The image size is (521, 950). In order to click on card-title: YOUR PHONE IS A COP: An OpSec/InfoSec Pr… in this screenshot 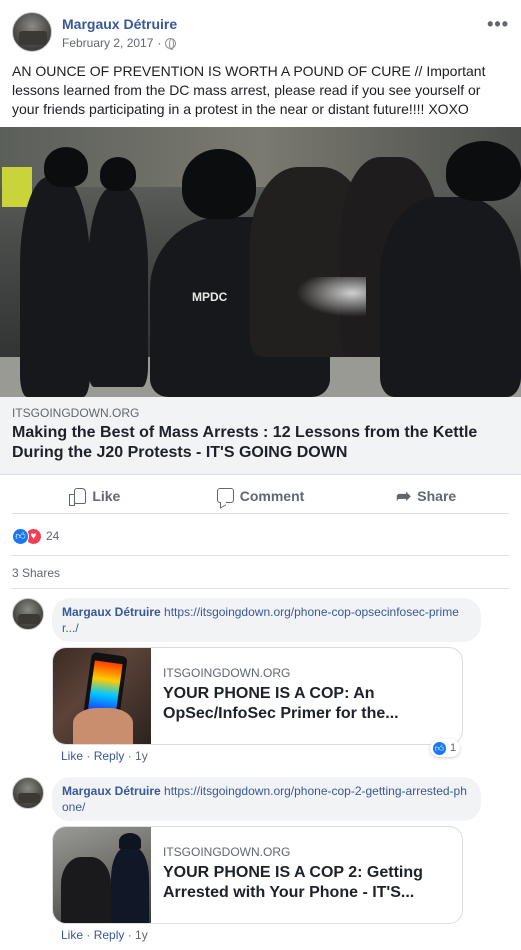, I will do `click(281, 703)`.